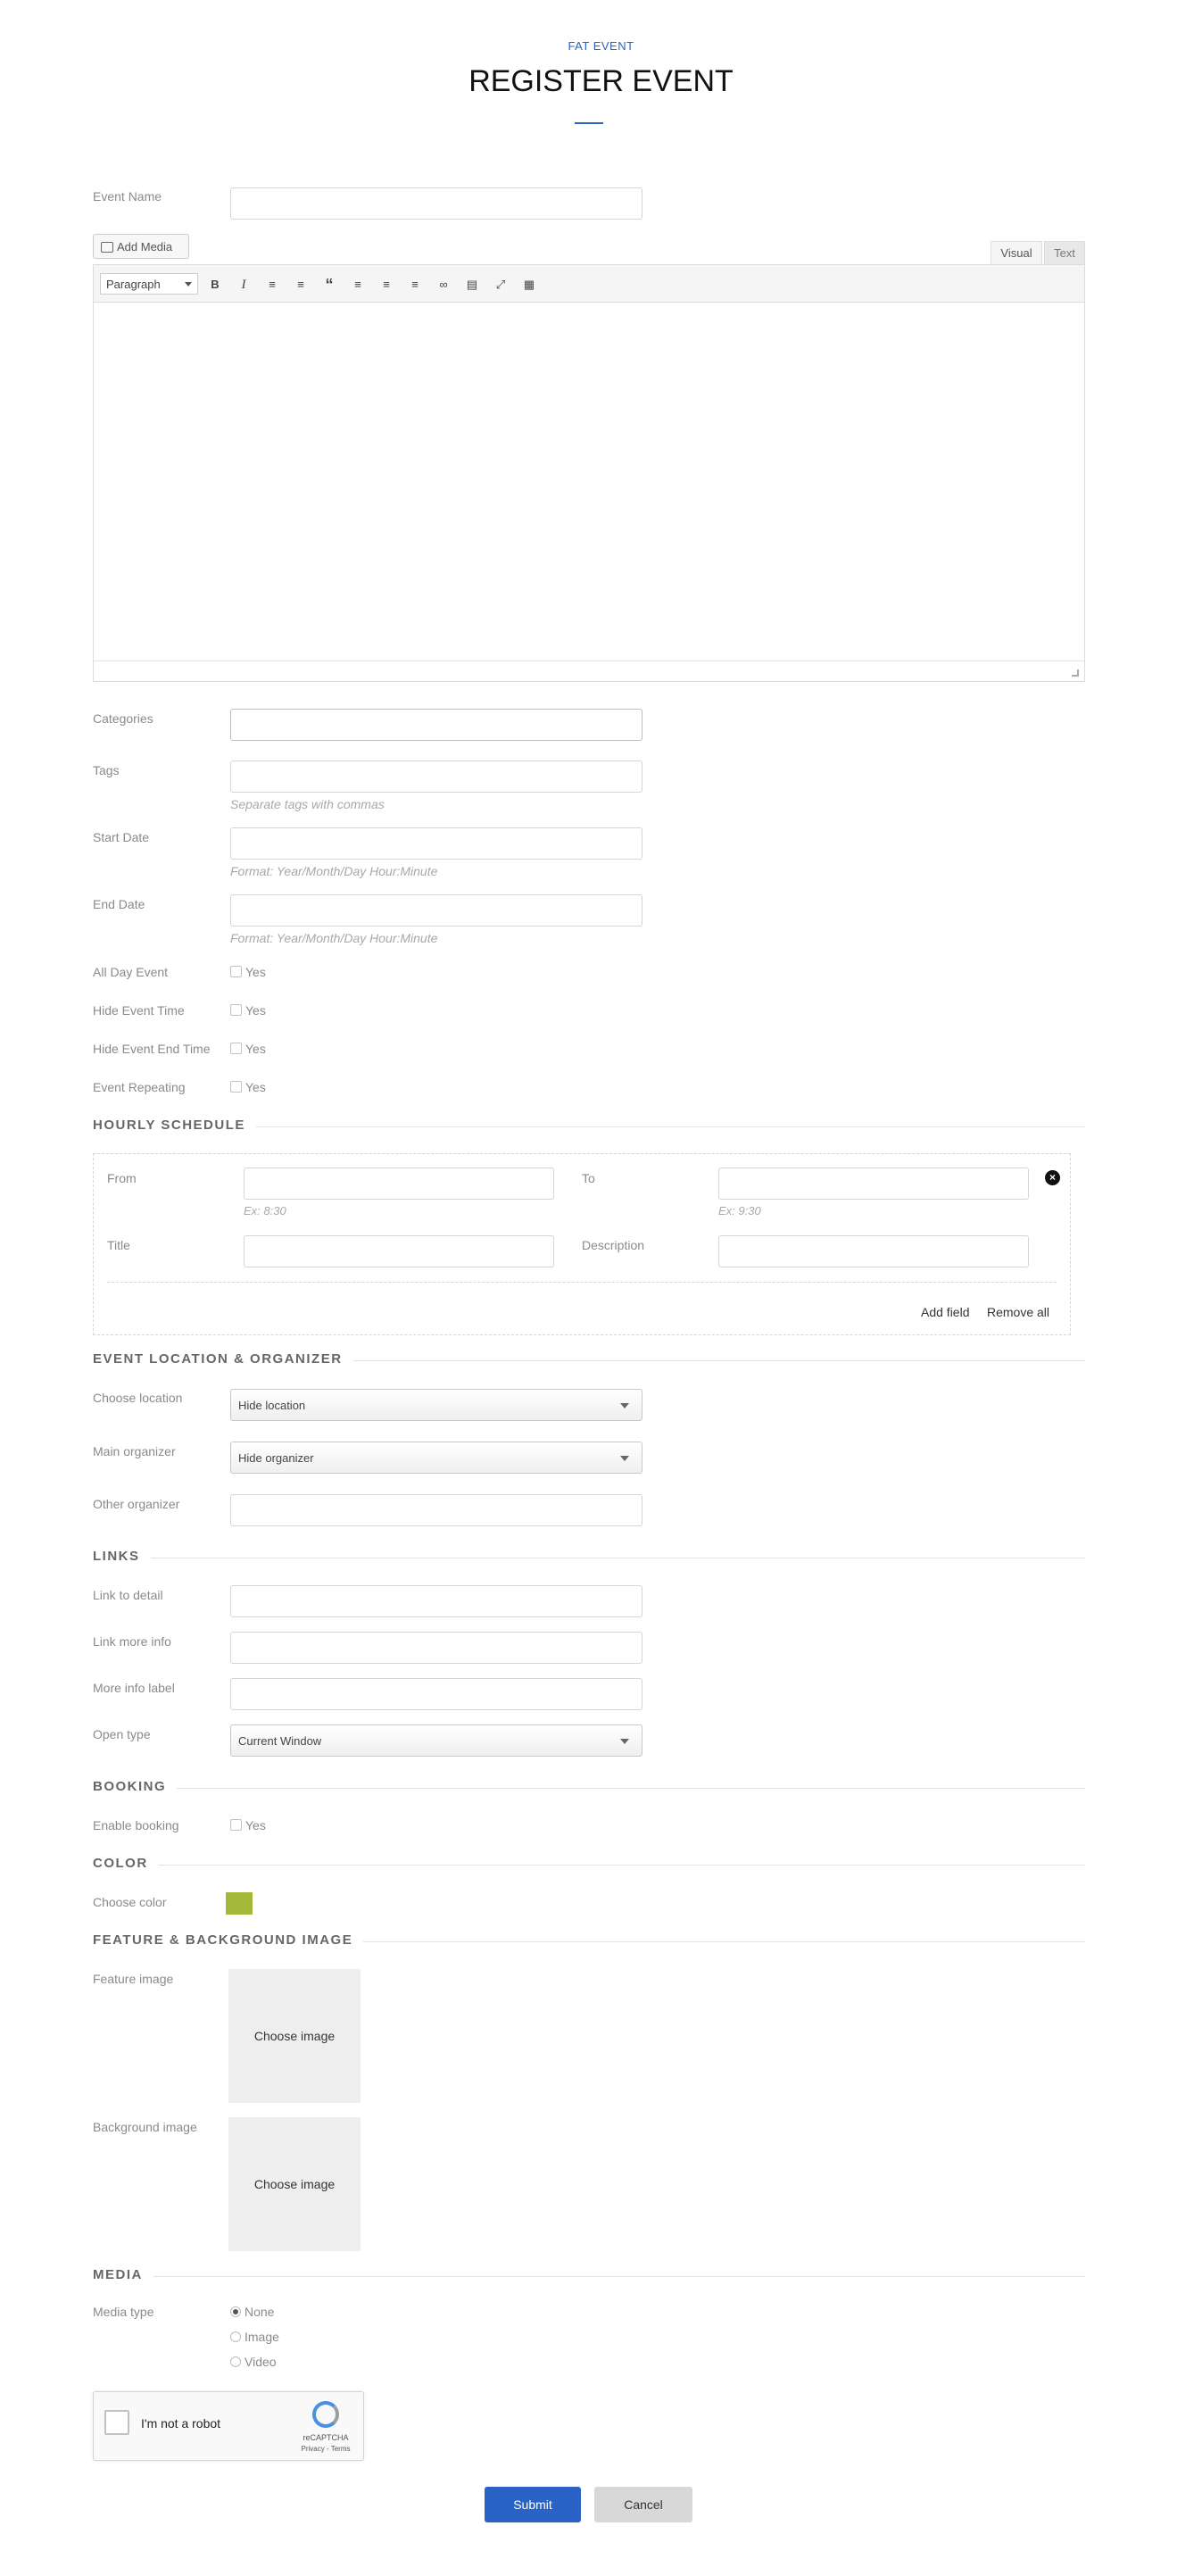 The width and height of the screenshot is (1202, 2576). I want to click on start-date-input, so click(436, 844).